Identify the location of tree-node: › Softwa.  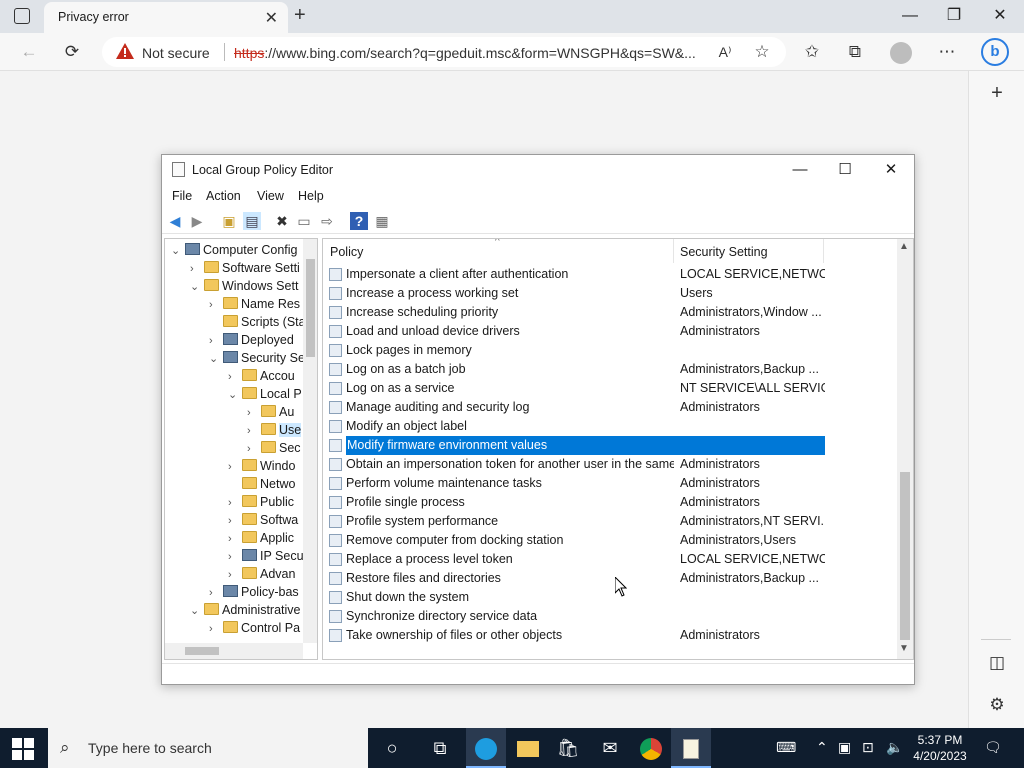
(263, 520).